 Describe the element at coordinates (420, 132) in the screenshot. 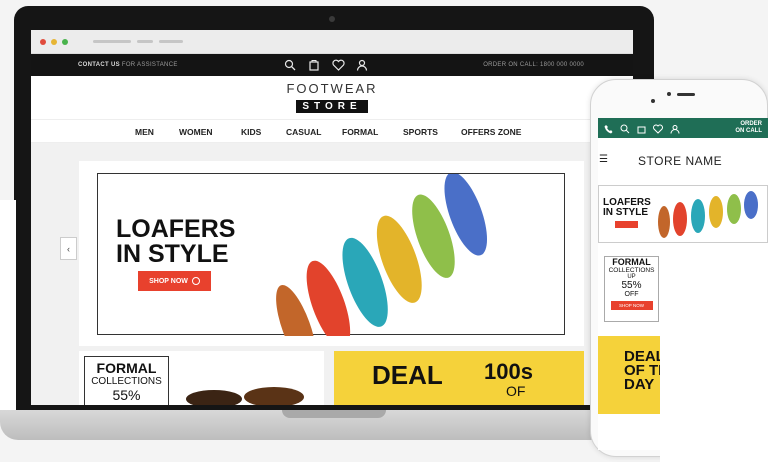

I see `nav-item-sports: SPORTS` at that location.